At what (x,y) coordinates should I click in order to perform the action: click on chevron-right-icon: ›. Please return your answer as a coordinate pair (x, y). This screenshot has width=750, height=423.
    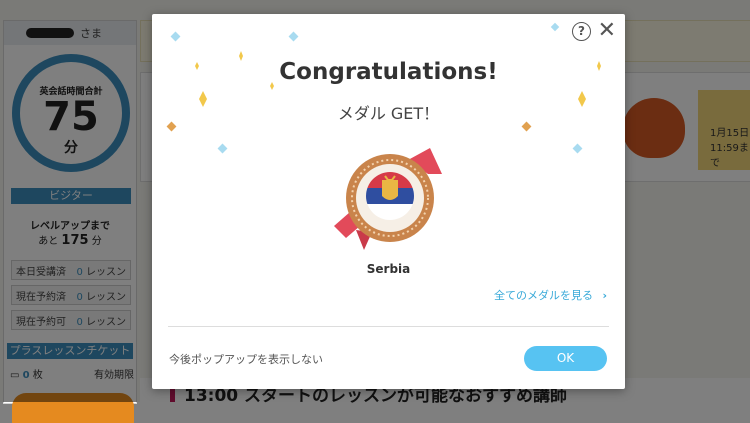
    Looking at the image, I should click on (604, 295).